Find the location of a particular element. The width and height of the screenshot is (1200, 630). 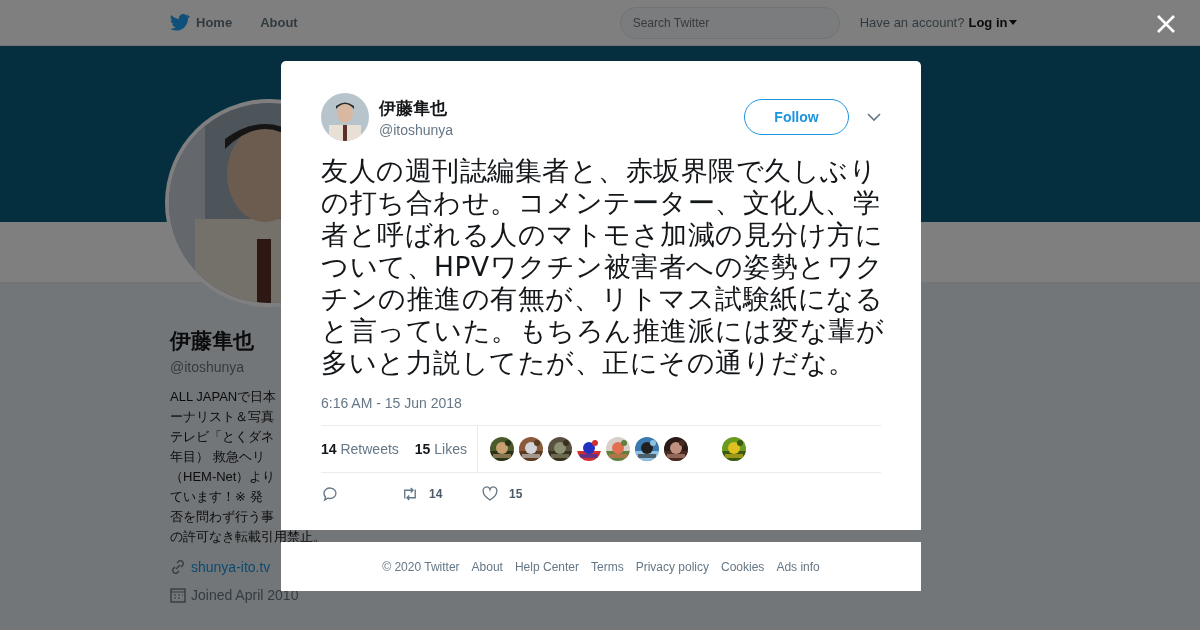

account-prompt: Have an account? is located at coordinates (912, 22).